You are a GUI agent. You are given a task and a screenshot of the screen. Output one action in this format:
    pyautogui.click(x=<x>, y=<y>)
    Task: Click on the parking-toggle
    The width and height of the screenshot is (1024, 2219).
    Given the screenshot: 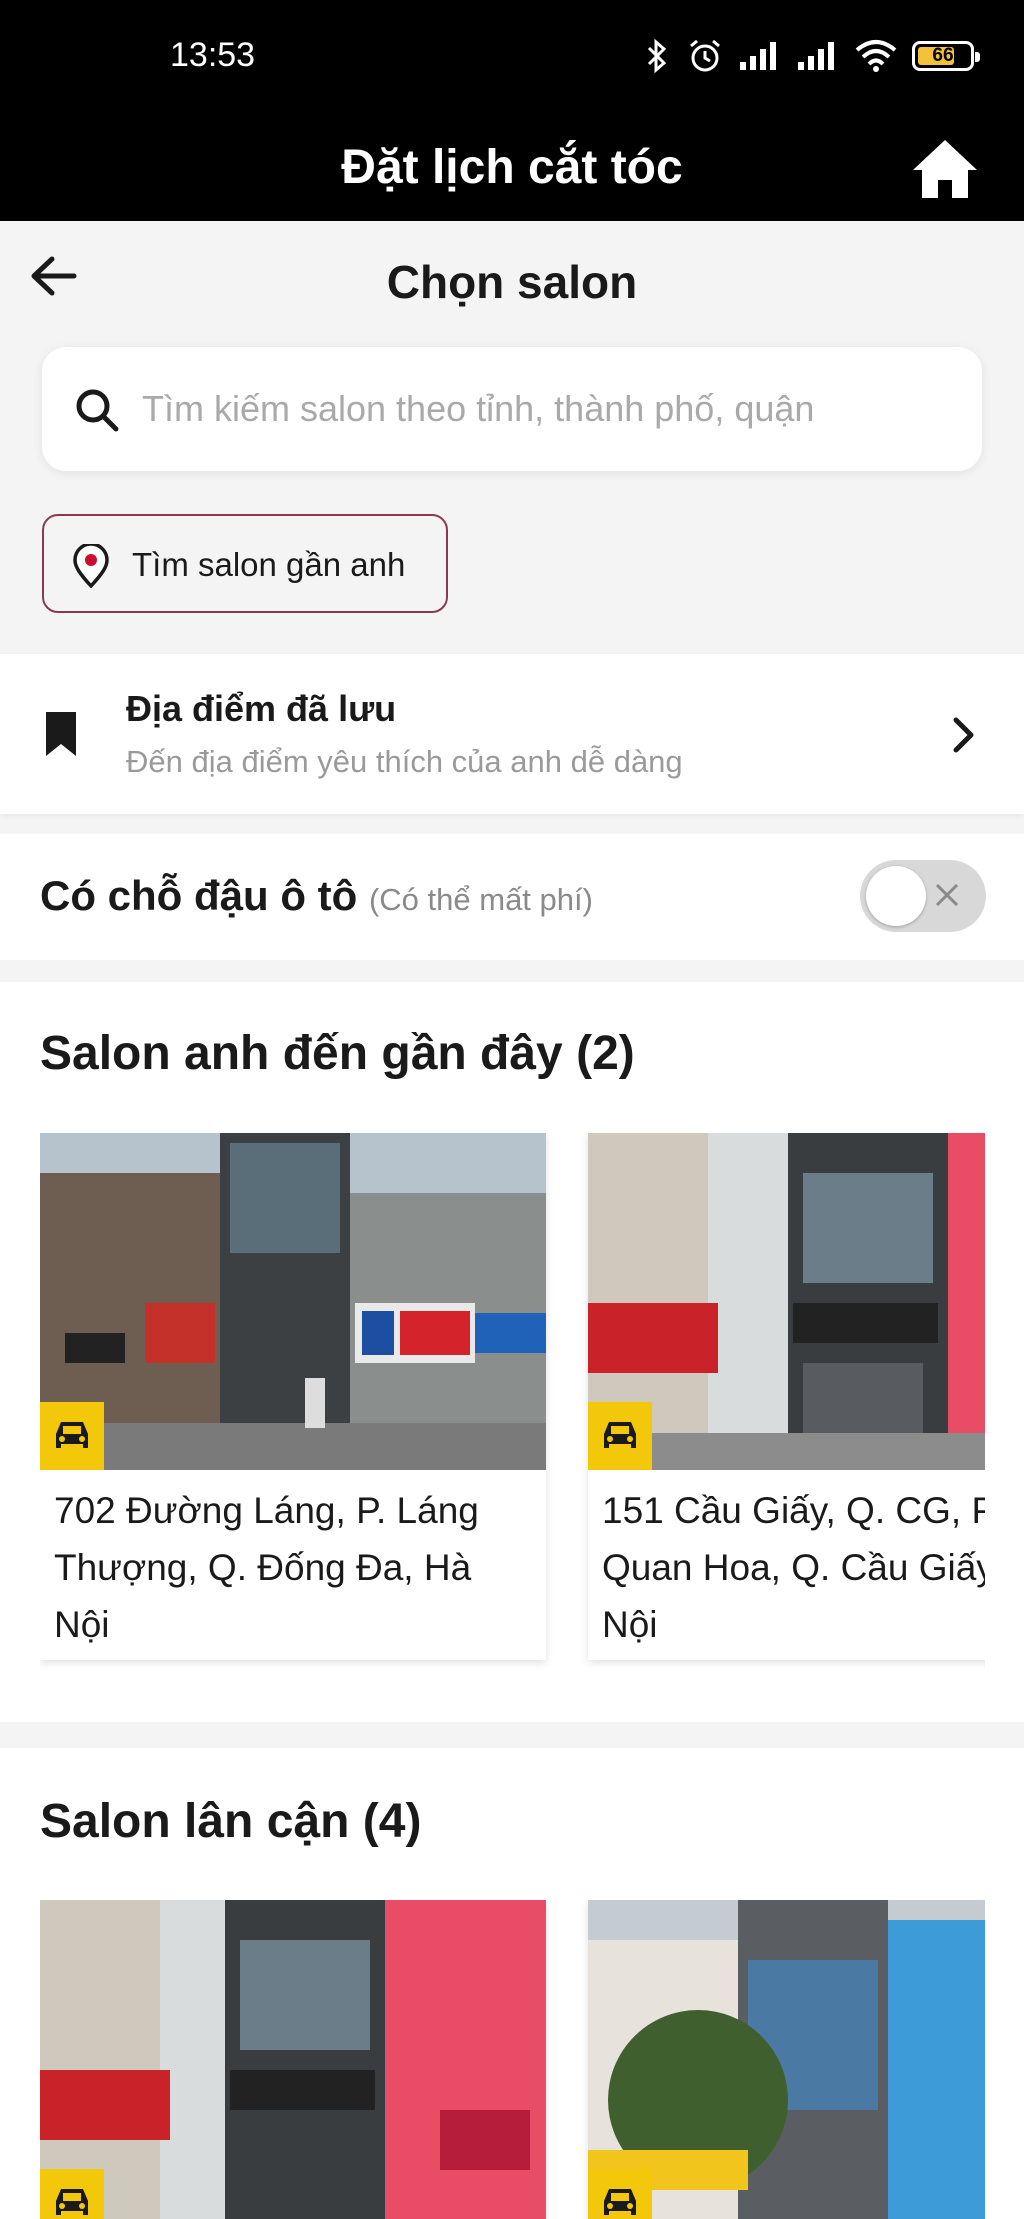 What is the action you would take?
    pyautogui.click(x=923, y=896)
    